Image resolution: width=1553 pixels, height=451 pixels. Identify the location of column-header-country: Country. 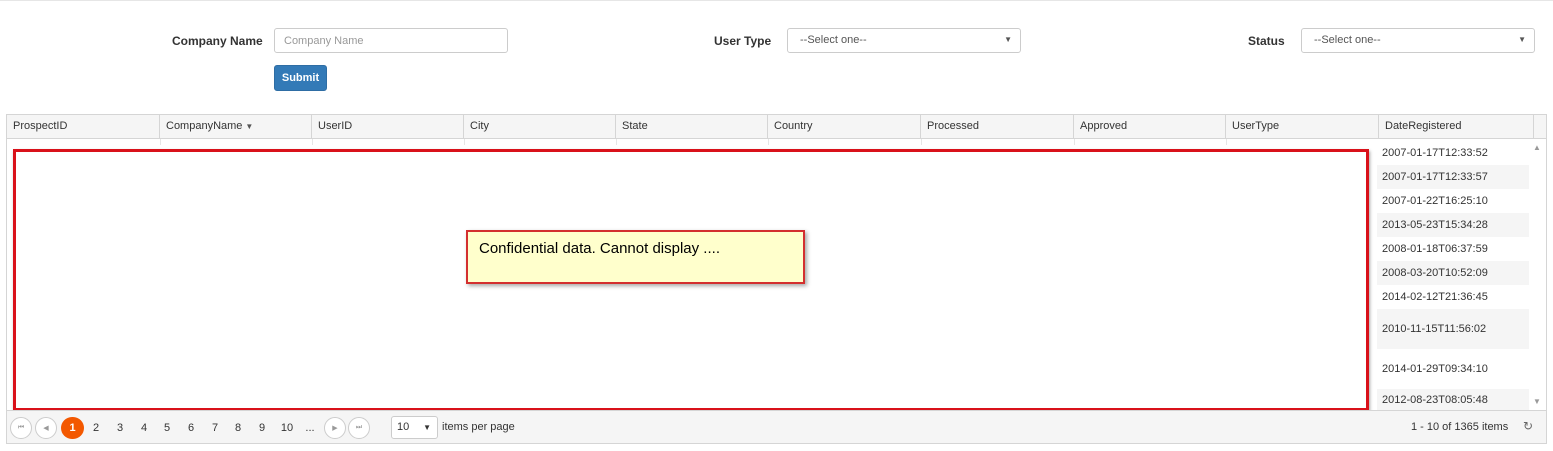
(844, 126).